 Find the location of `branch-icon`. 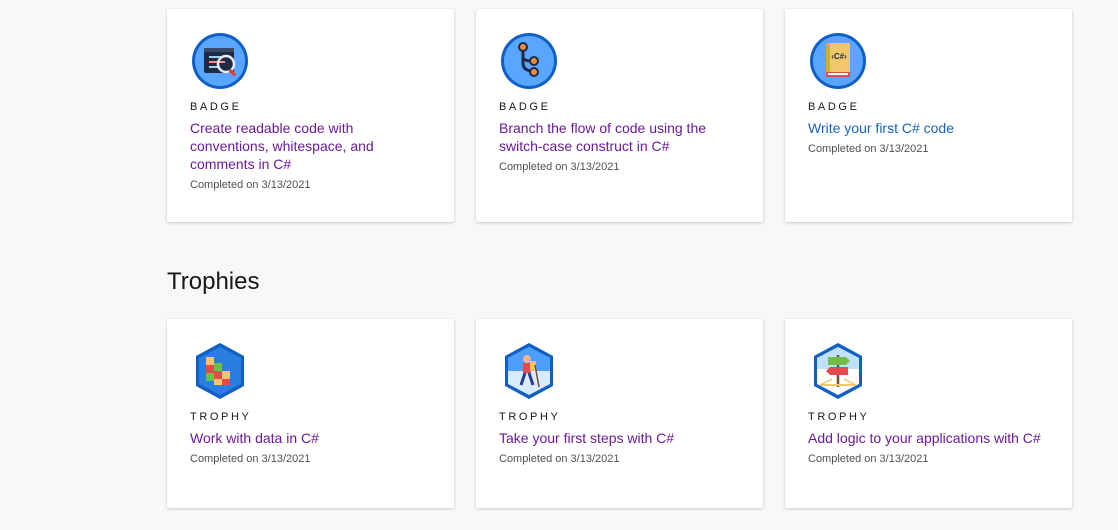

branch-icon is located at coordinates (529, 61).